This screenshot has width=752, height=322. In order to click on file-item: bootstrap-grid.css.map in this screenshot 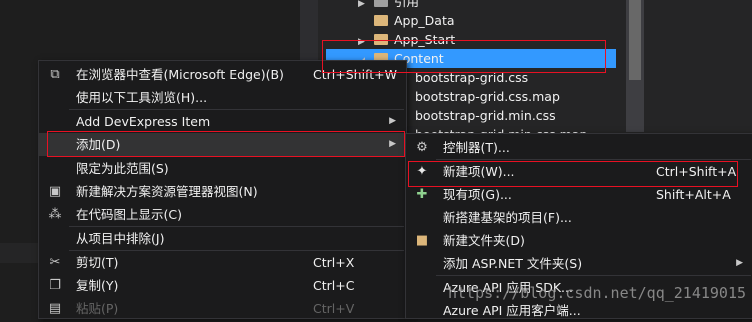, I will do `click(515, 96)`.